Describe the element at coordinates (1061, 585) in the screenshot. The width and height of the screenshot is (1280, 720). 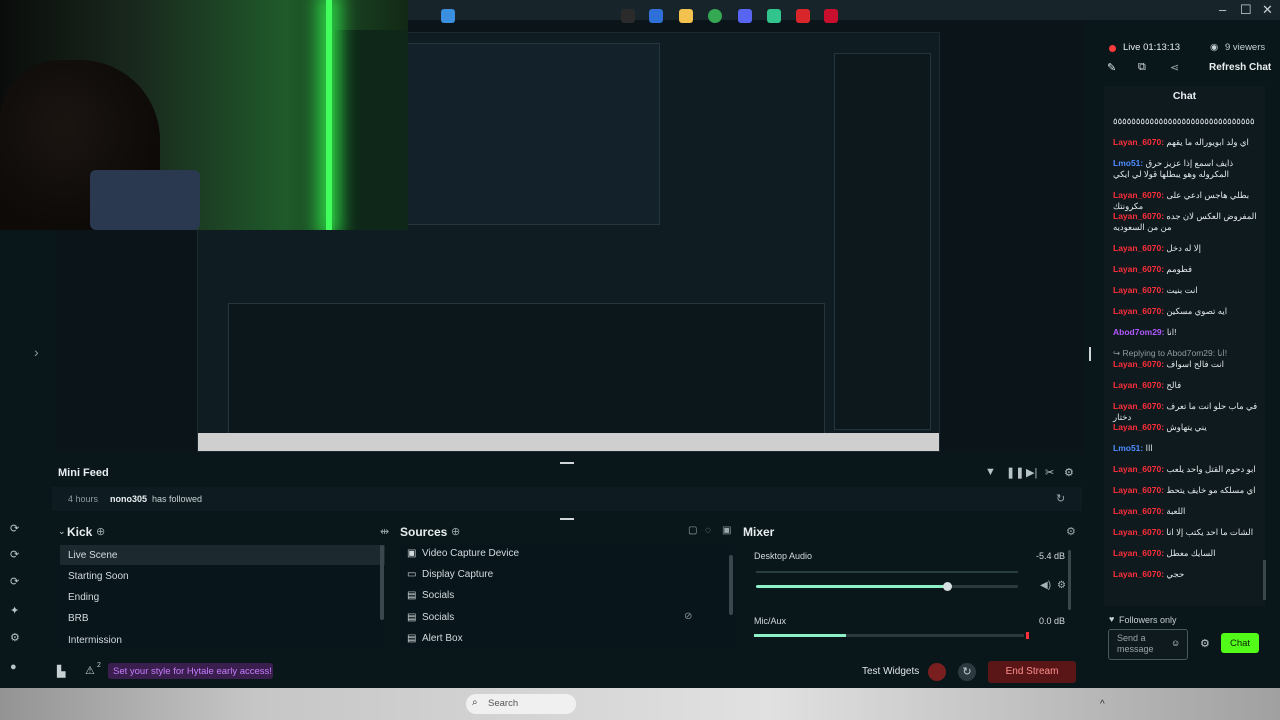
I see `audio-settings-icon: ⚙` at that location.